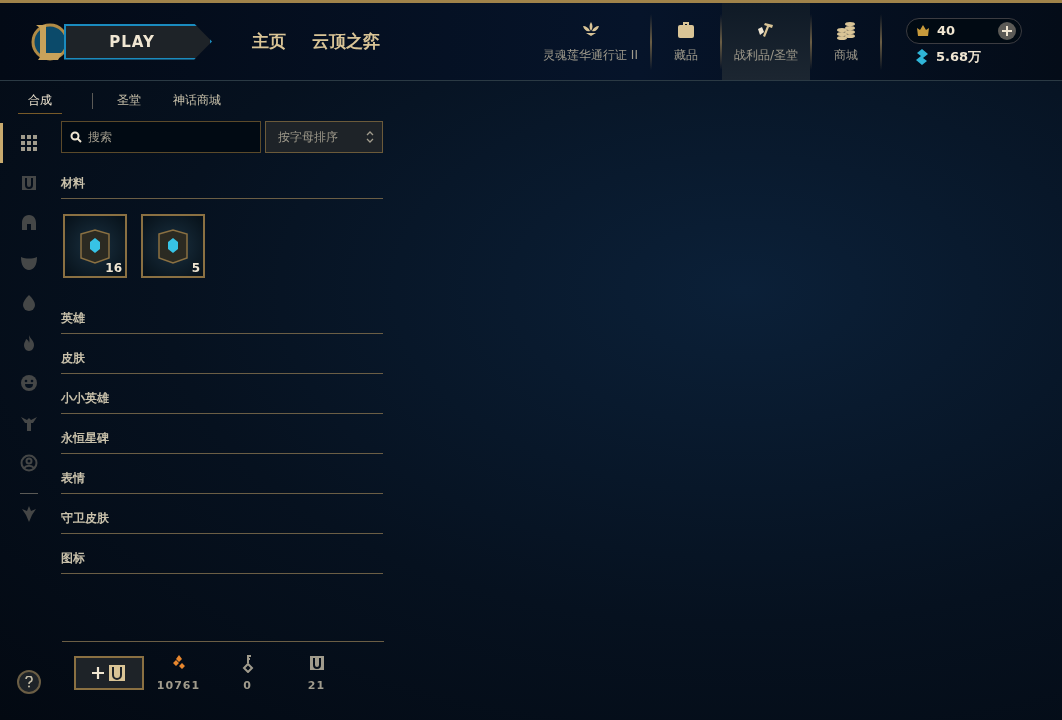  What do you see at coordinates (222, 440) in the screenshot?
I see `category-heading: 永恒星碑` at bounding box center [222, 440].